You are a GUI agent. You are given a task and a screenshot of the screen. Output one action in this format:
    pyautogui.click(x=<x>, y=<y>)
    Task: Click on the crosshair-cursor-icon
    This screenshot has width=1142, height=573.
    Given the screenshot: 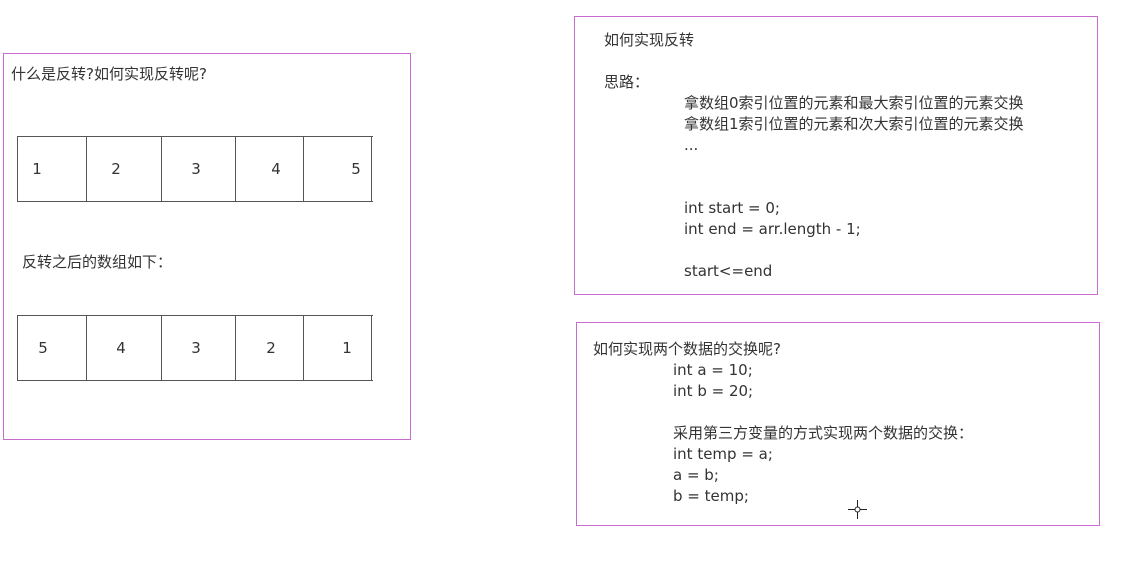 What is the action you would take?
    pyautogui.click(x=857, y=509)
    